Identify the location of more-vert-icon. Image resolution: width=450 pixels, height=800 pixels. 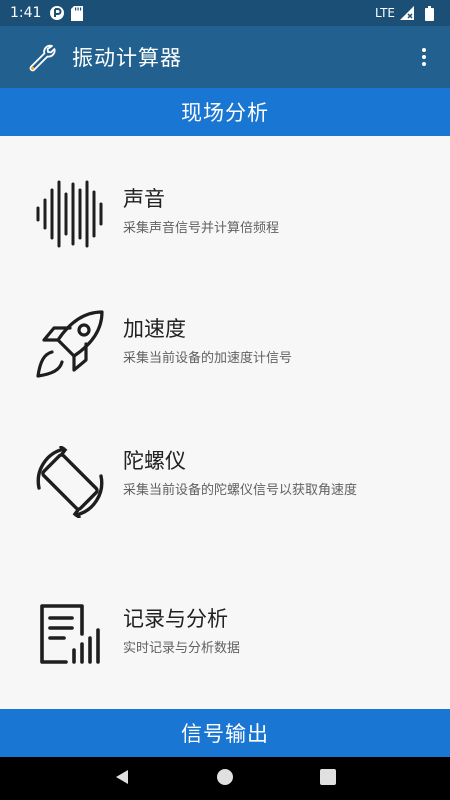
(424, 57).